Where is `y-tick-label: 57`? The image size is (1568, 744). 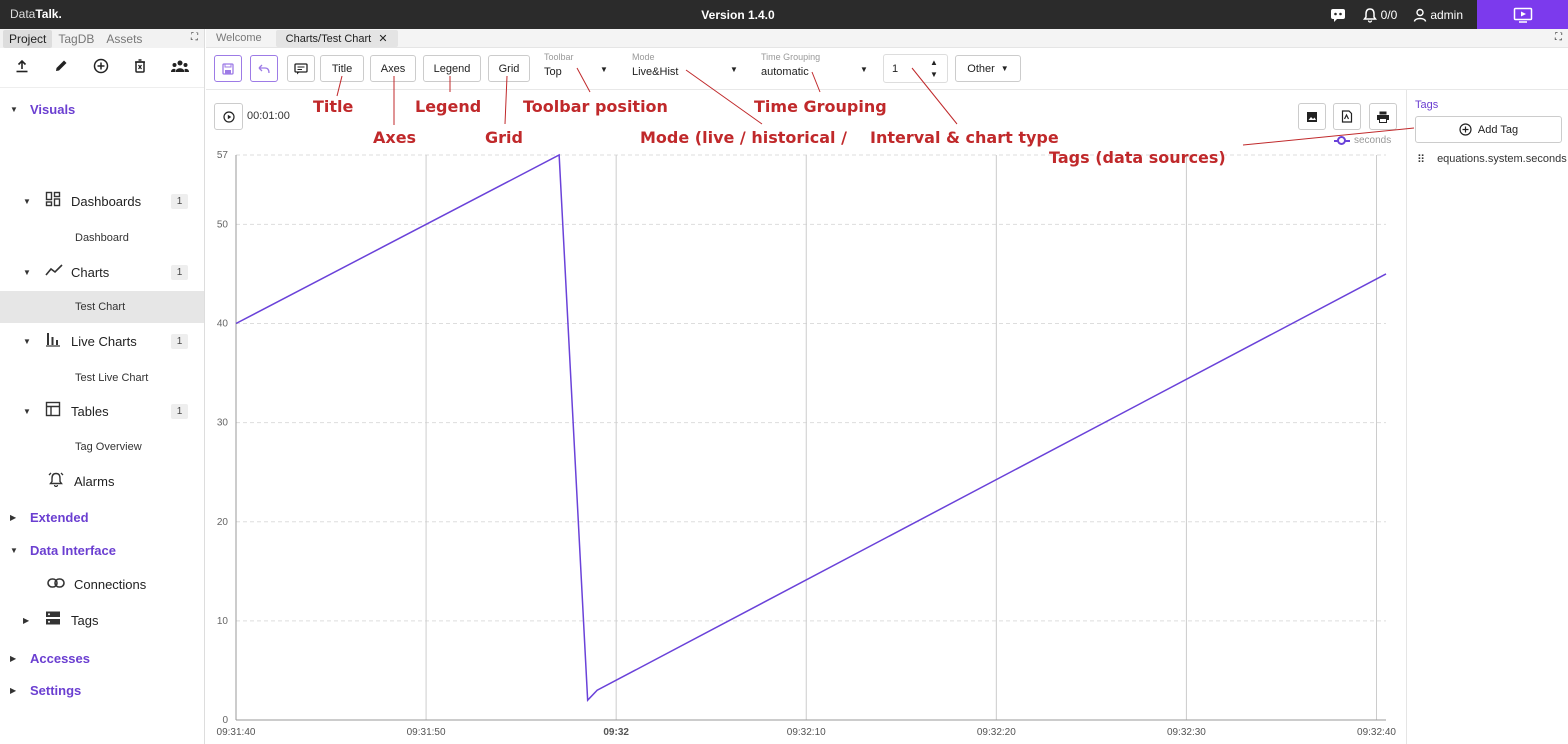
y-tick-label: 57 is located at coordinates (223, 155).